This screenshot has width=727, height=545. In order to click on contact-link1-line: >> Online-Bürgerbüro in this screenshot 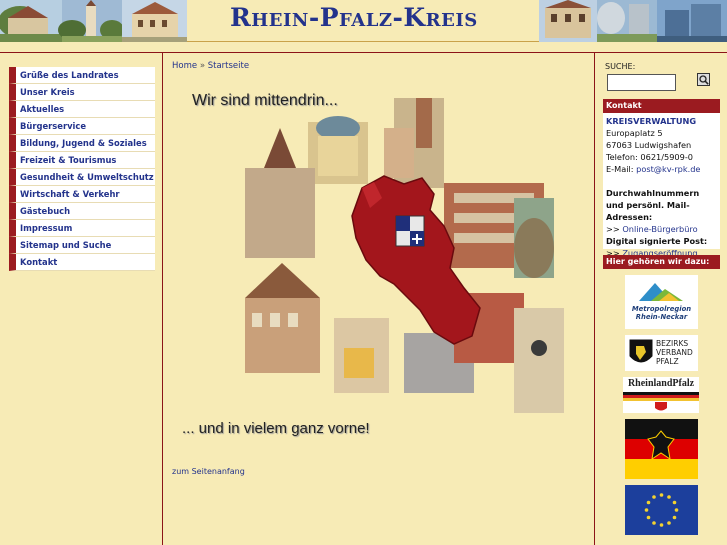, I will do `click(662, 229)`.